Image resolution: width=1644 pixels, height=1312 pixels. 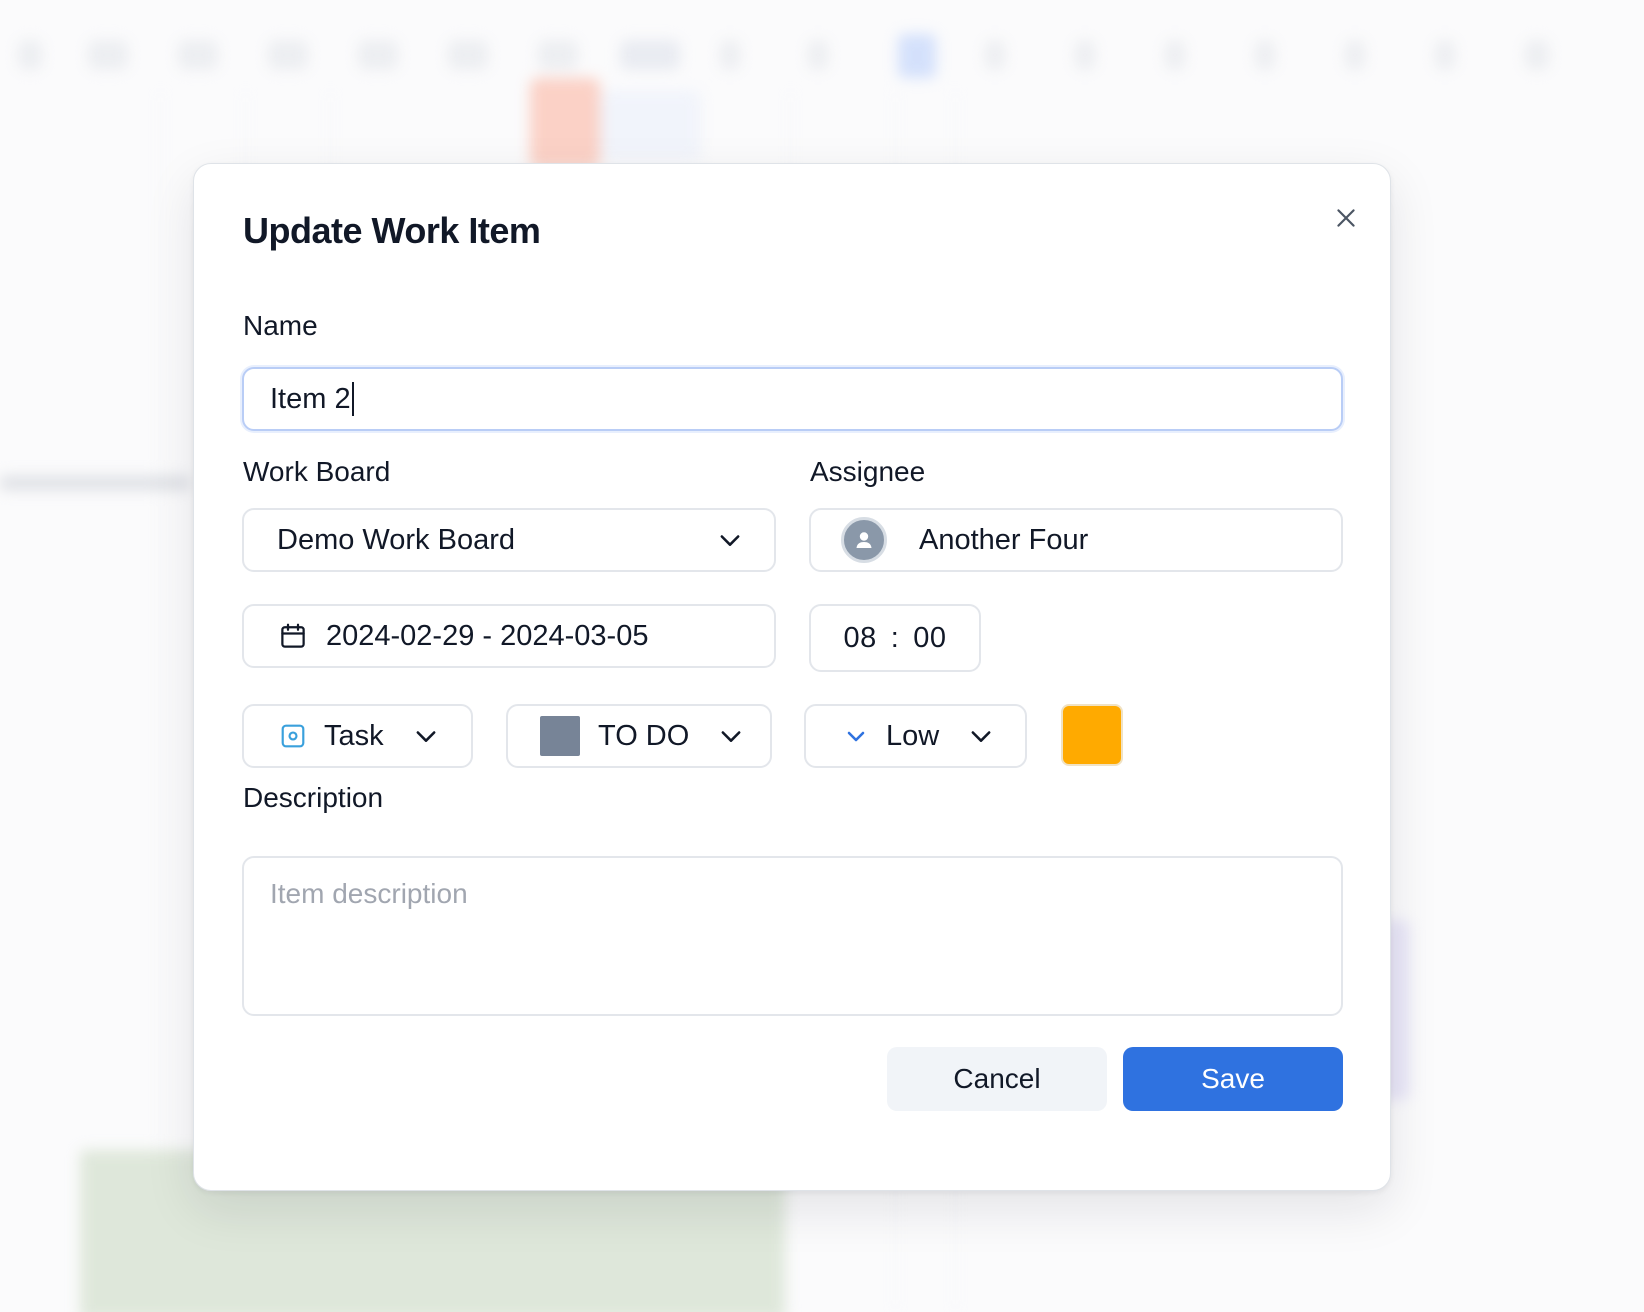 What do you see at coordinates (644, 735) in the screenshot?
I see `status-value: TO DO` at bounding box center [644, 735].